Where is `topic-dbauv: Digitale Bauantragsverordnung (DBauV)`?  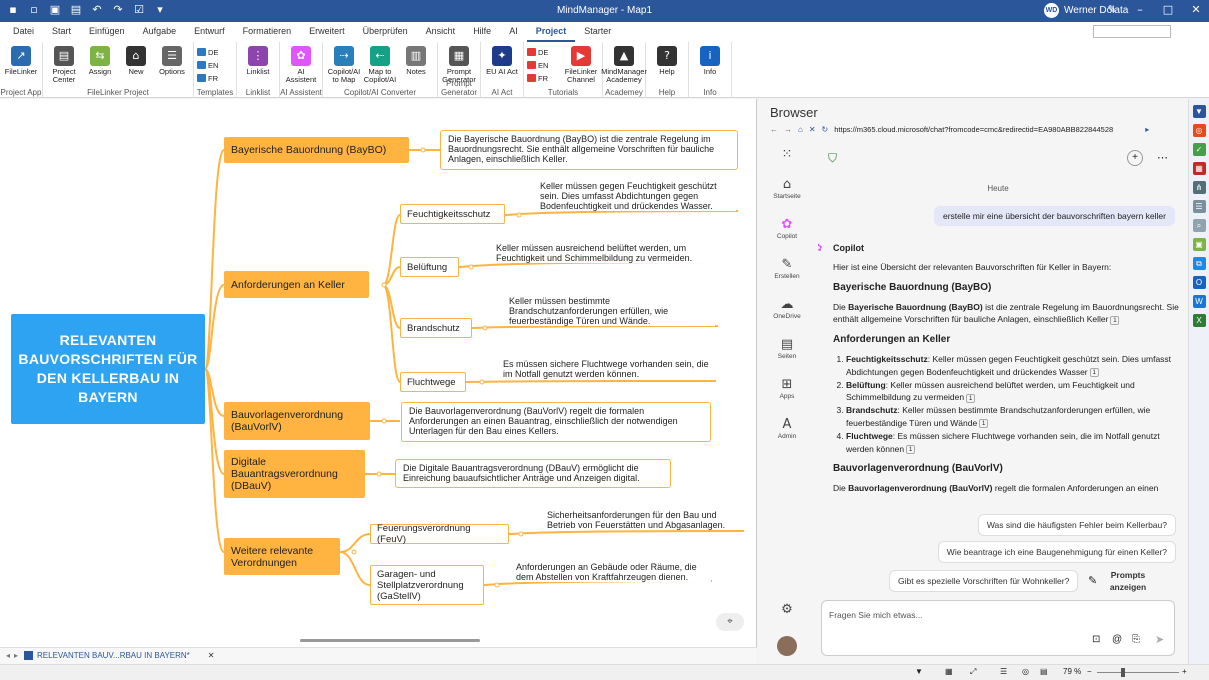 topic-dbauv: Digitale Bauantragsverordnung (DBauV) is located at coordinates (294, 474).